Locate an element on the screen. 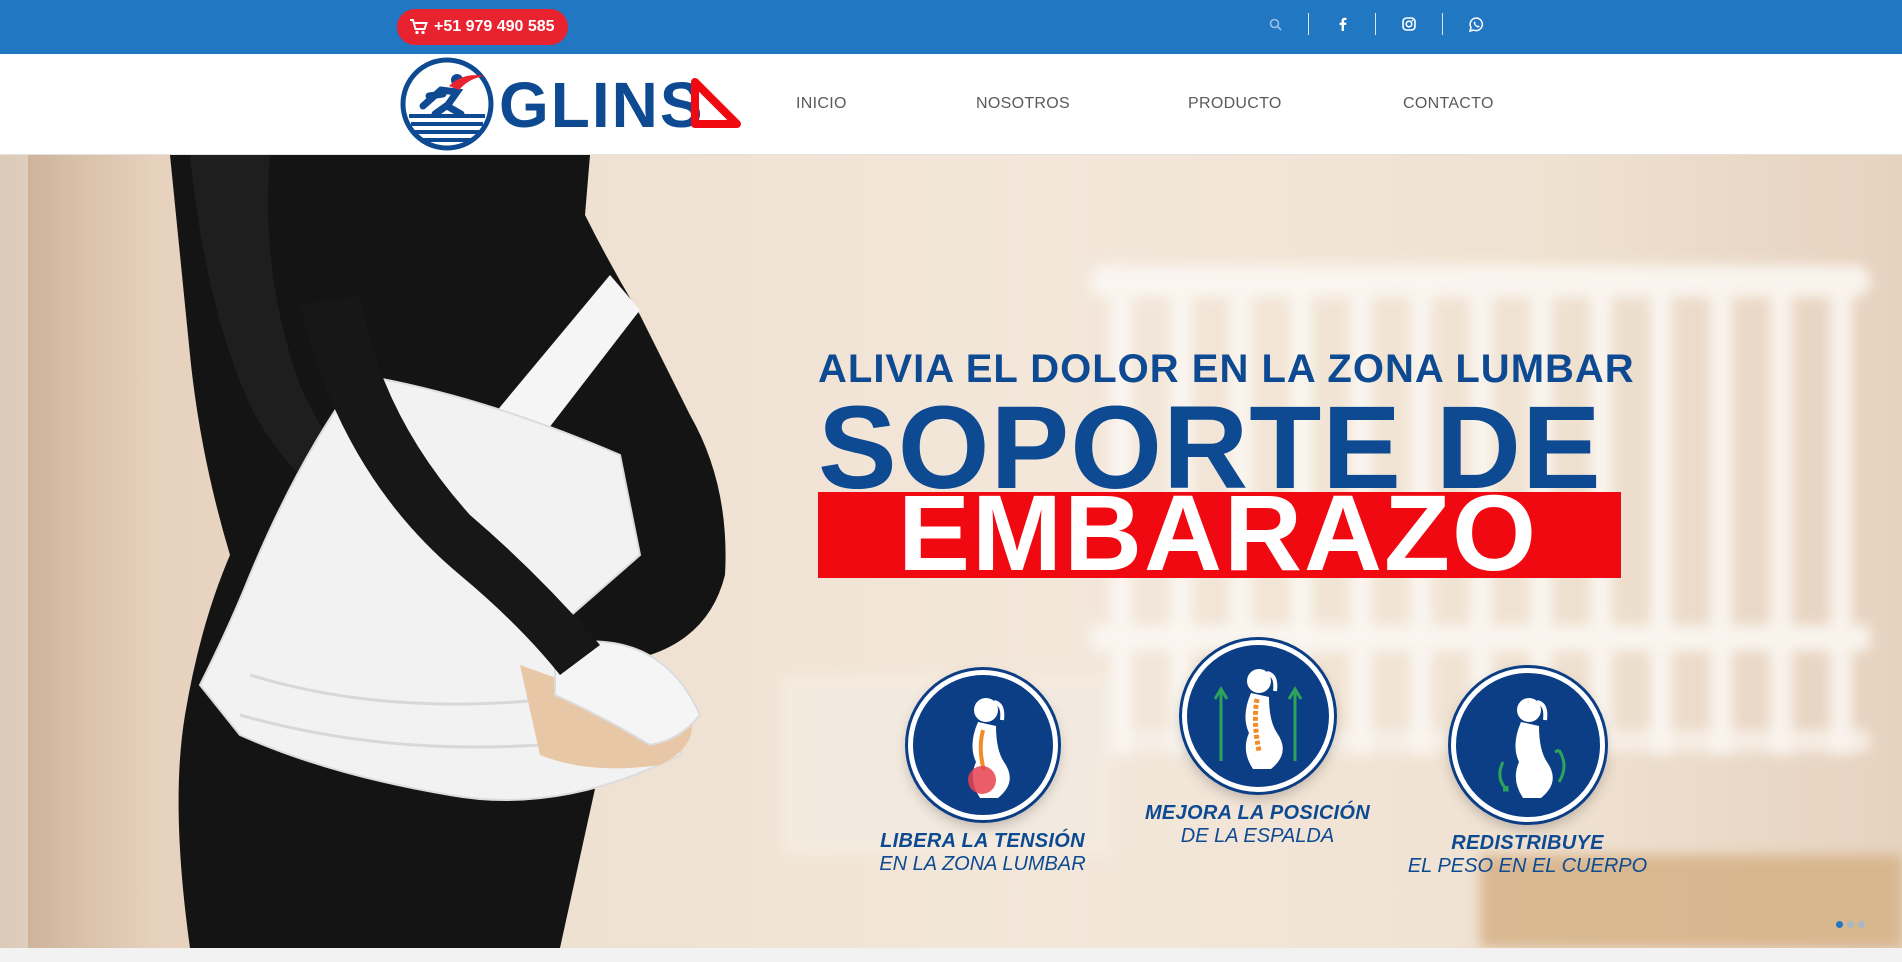 This screenshot has height=962, width=1902. top-bar: +51 979 490 585 is located at coordinates (951, 27).